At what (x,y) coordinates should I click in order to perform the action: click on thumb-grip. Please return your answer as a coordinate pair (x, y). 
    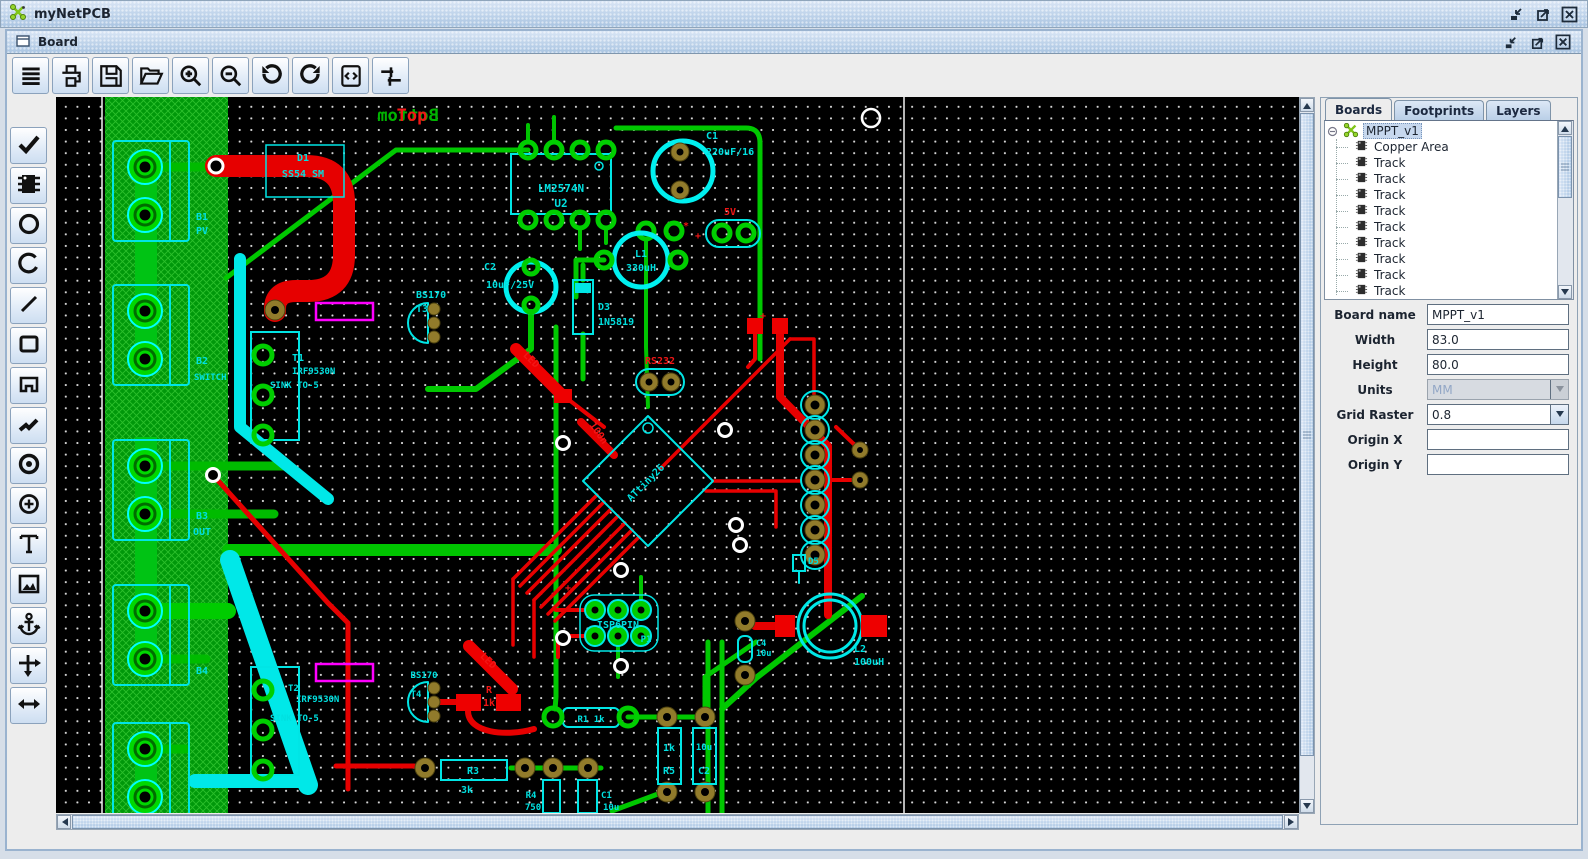
    Looking at the image, I should click on (1307, 434).